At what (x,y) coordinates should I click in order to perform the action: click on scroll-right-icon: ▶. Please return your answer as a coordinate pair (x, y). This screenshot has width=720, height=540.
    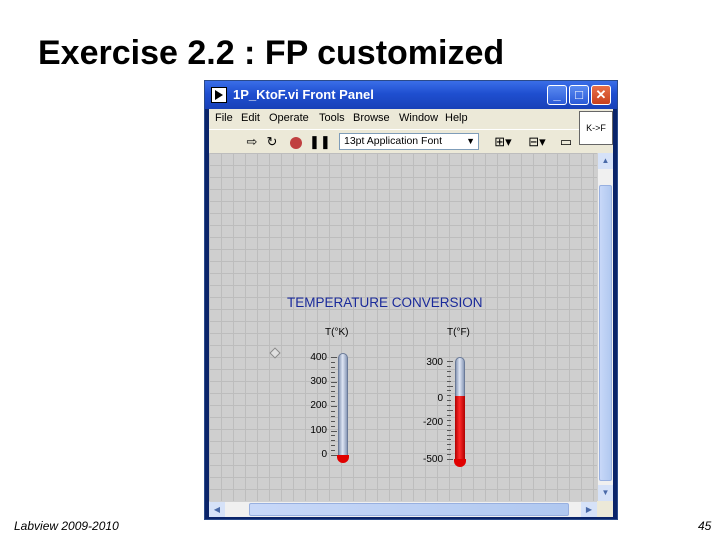
    Looking at the image, I should click on (589, 509).